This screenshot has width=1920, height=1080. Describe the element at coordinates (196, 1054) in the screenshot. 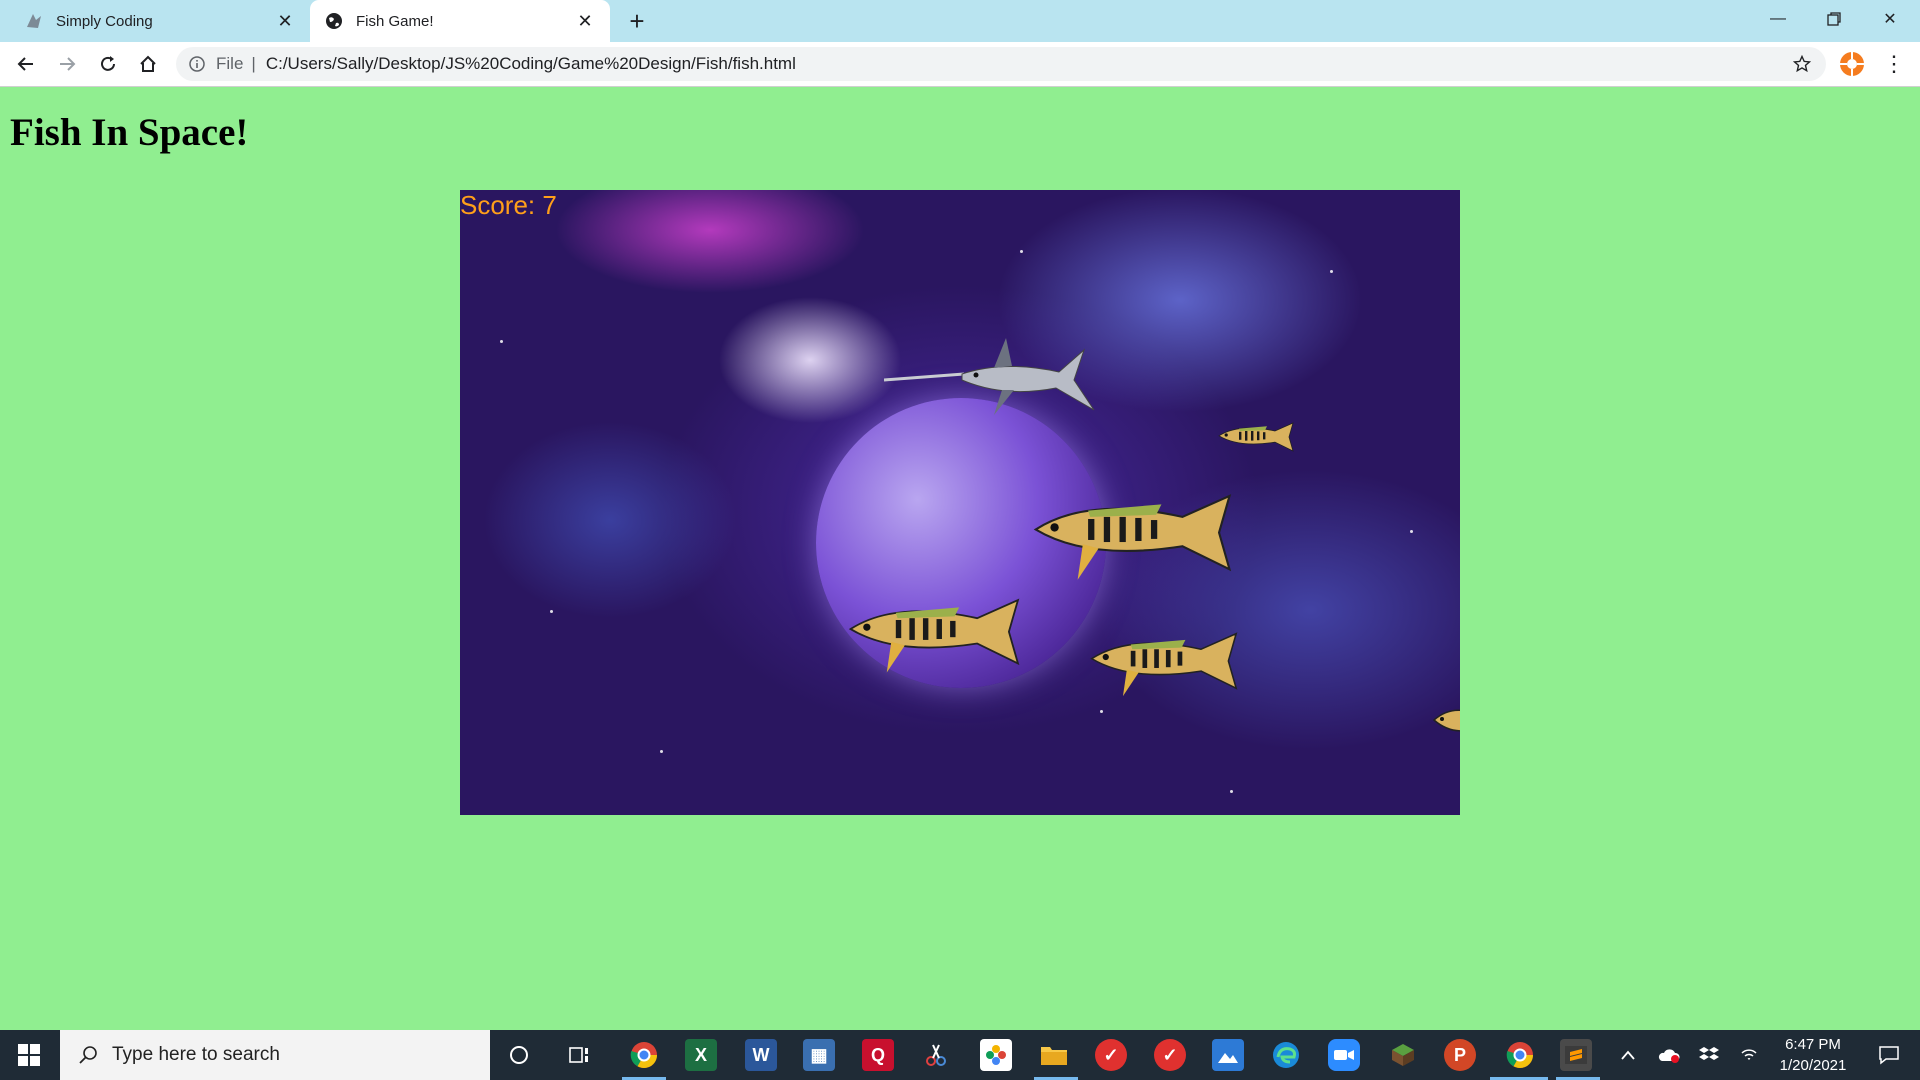

I see `search-placeholder: Type here to search` at that location.